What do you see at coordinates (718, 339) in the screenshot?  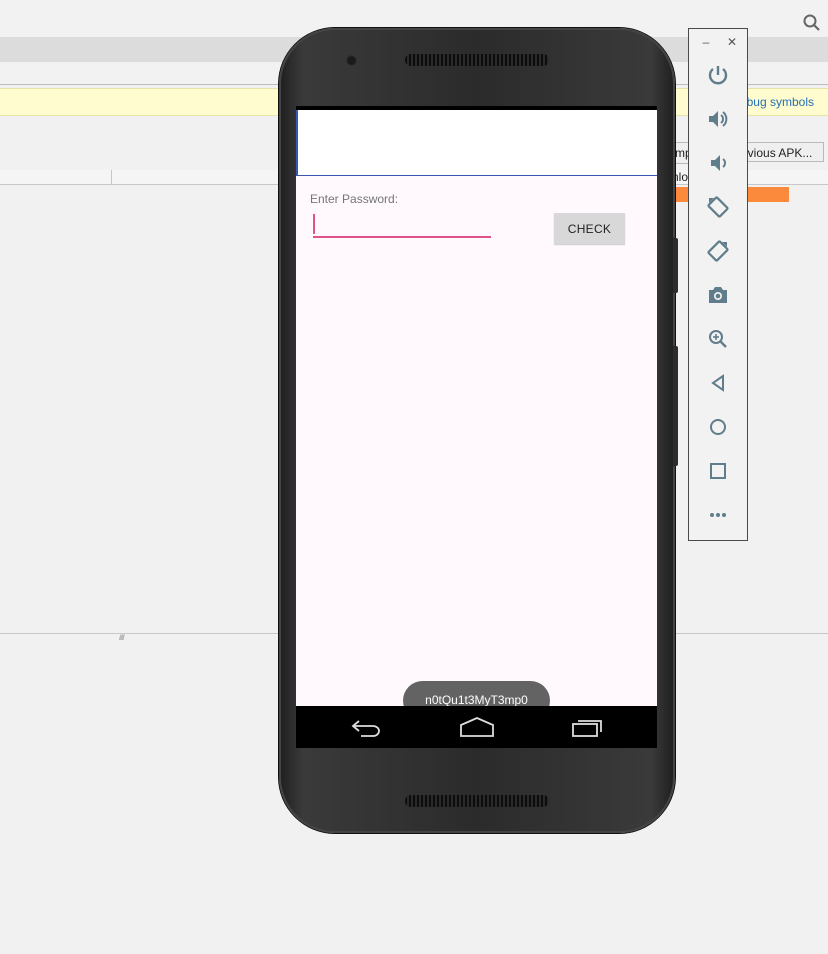 I see `zoom-icon` at bounding box center [718, 339].